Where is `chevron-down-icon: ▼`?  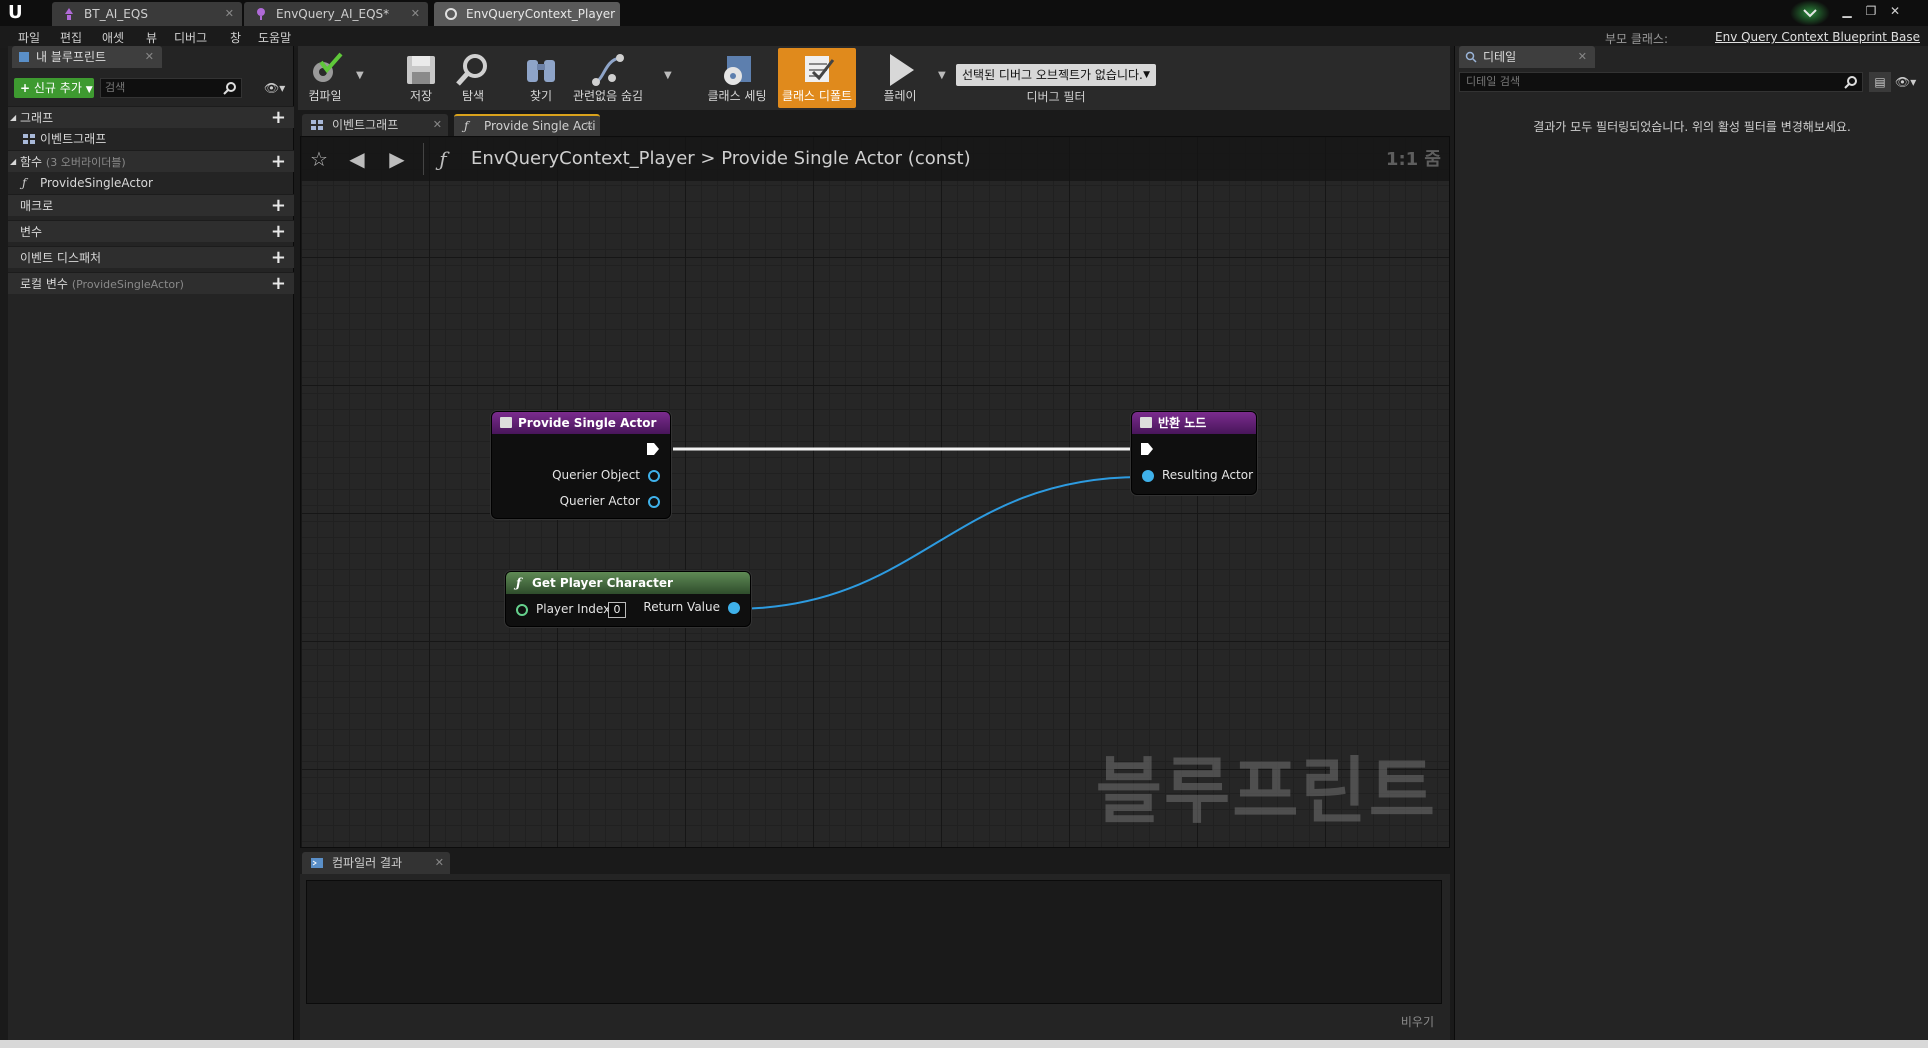 chevron-down-icon: ▼ is located at coordinates (89, 90).